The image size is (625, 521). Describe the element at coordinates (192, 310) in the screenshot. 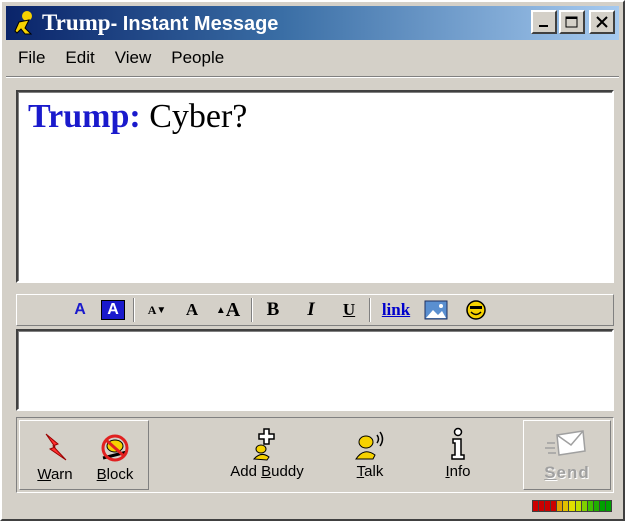

I see `normal-font-button: A` at that location.